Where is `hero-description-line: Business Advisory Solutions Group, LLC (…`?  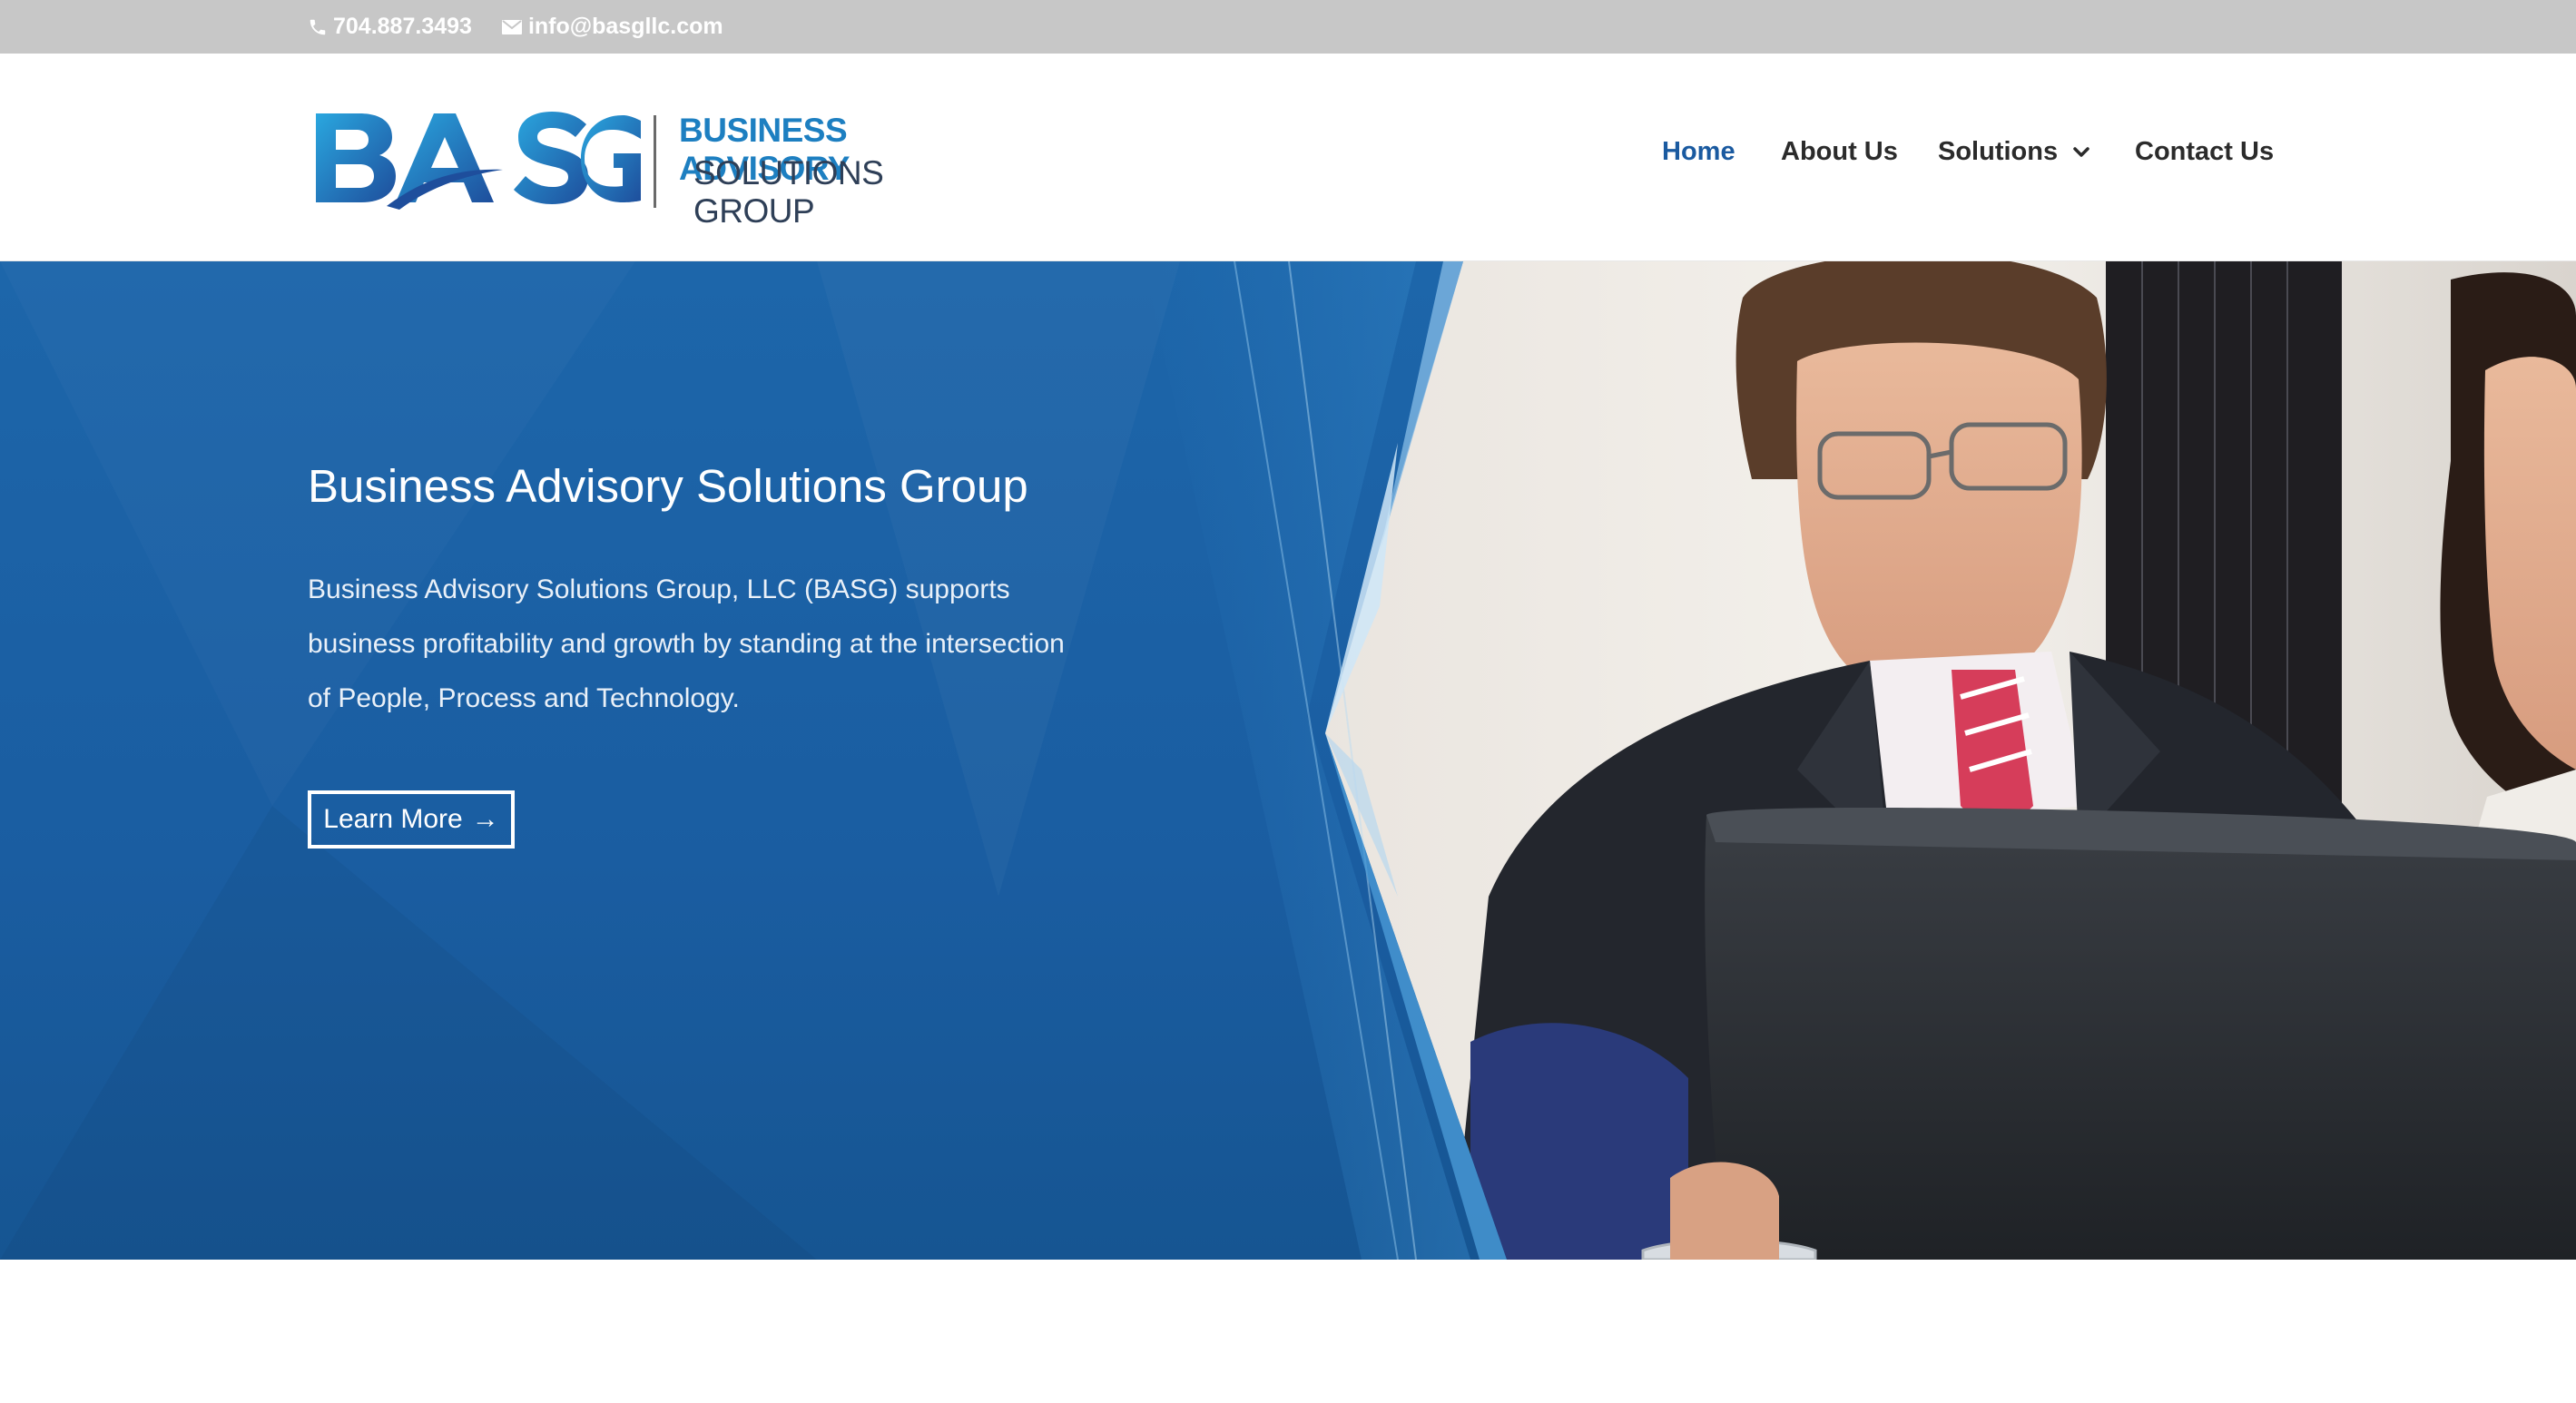 hero-description-line: Business Advisory Solutions Group, LLC (… is located at coordinates (659, 589).